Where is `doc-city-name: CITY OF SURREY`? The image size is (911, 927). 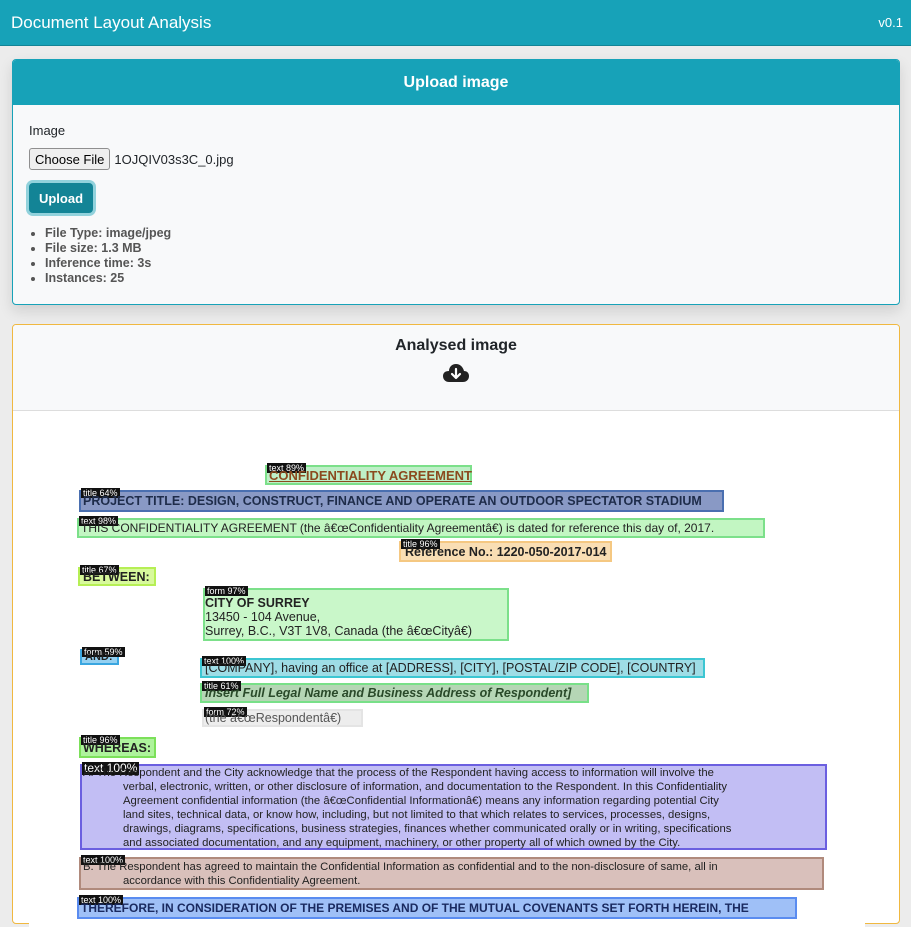
doc-city-name: CITY OF SURREY is located at coordinates (257, 603).